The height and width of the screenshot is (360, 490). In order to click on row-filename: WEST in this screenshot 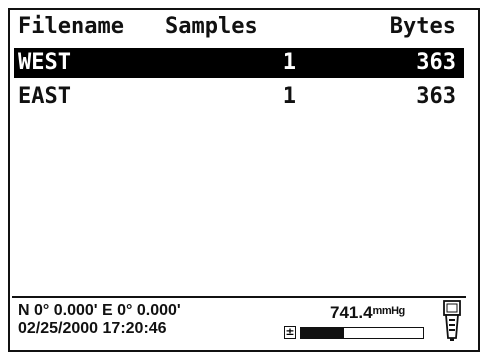, I will do `click(44, 62)`.